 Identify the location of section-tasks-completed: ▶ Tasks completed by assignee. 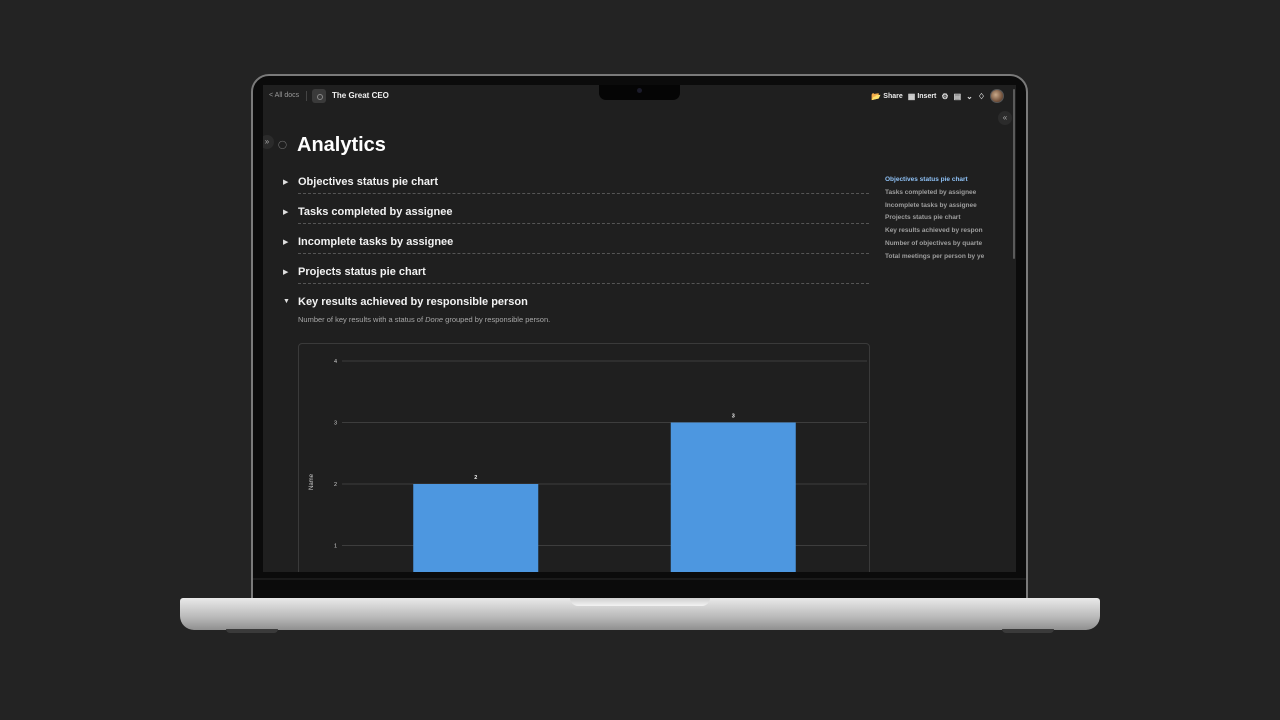
(576, 219).